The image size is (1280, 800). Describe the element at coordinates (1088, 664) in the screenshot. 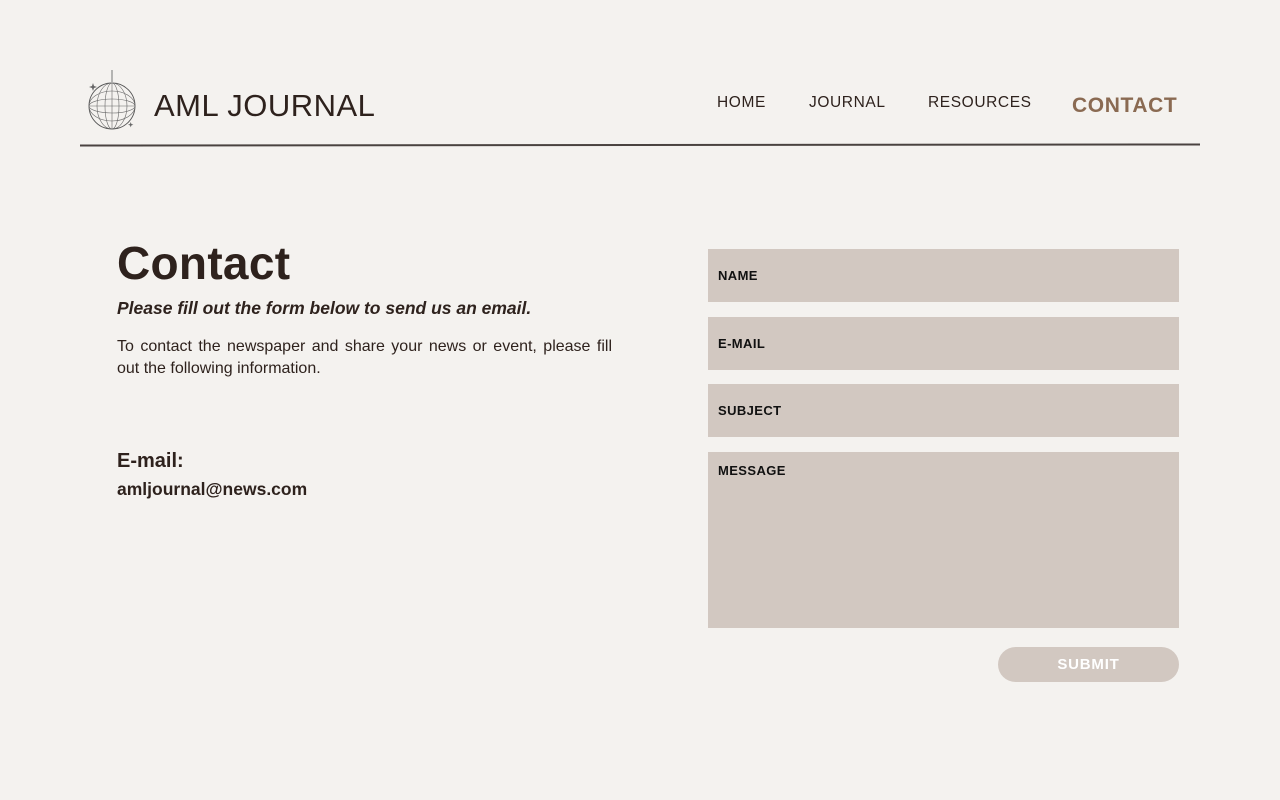

I see `submit-button: SUBMIT` at that location.